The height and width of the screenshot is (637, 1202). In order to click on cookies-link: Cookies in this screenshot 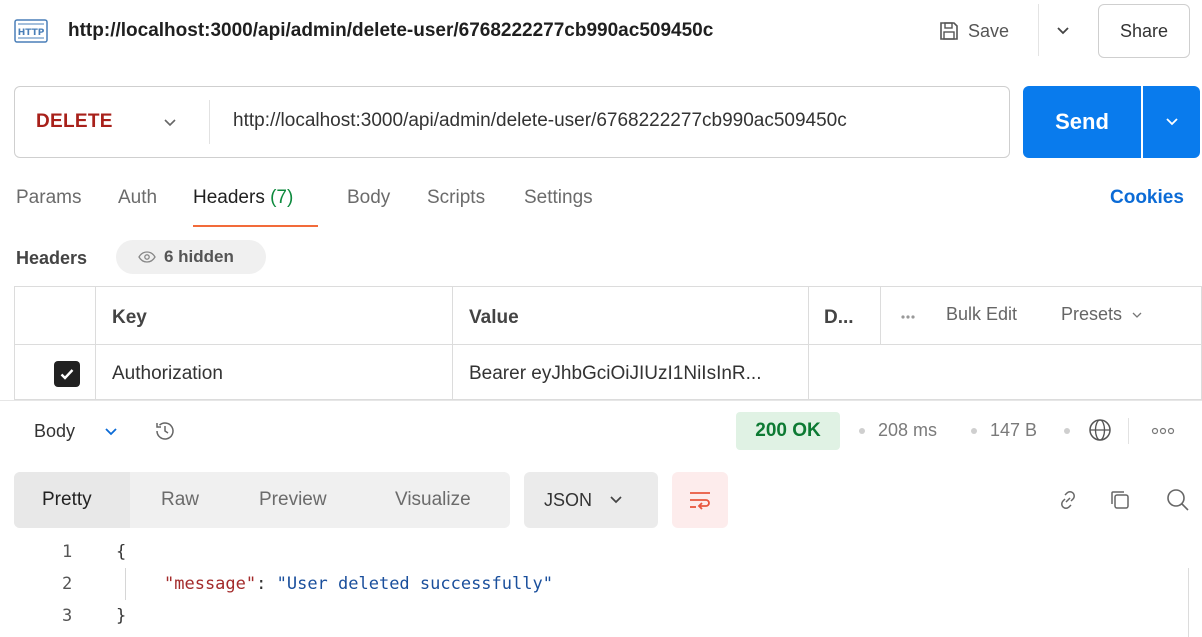, I will do `click(1147, 198)`.